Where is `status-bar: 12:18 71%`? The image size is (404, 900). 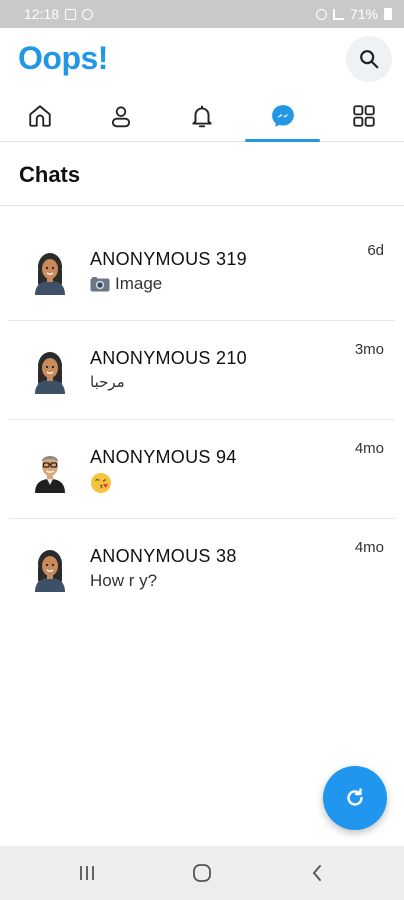
status-bar: 12:18 71% is located at coordinates (202, 14).